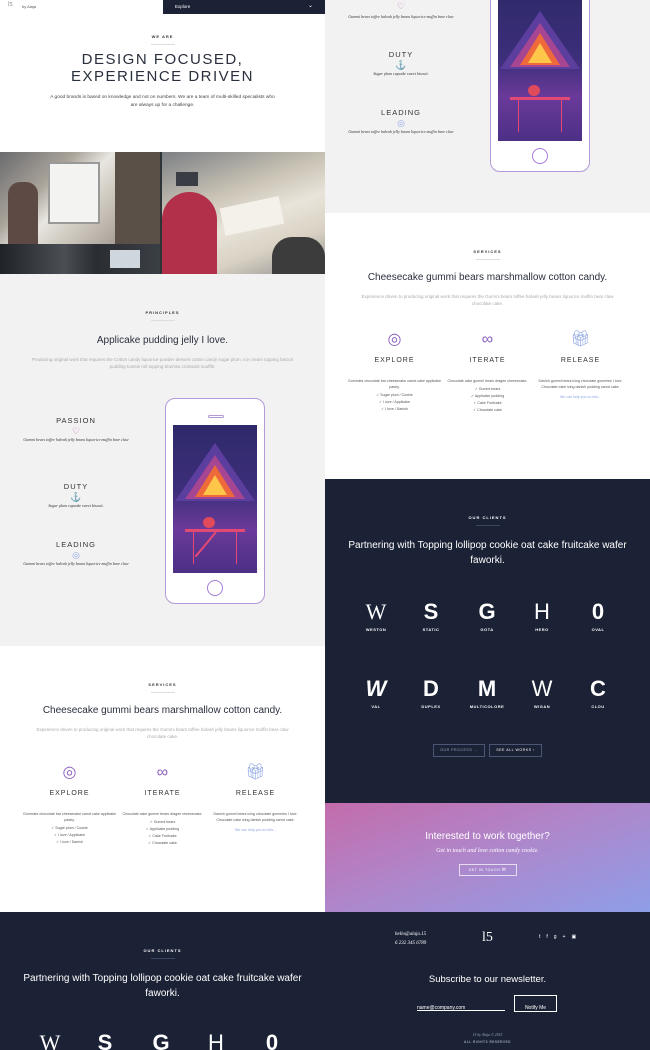 The width and height of the screenshot is (650, 1050). What do you see at coordinates (394, 402) in the screenshot?
I see `service-list-item: ✓ I love / Applicake` at bounding box center [394, 402].